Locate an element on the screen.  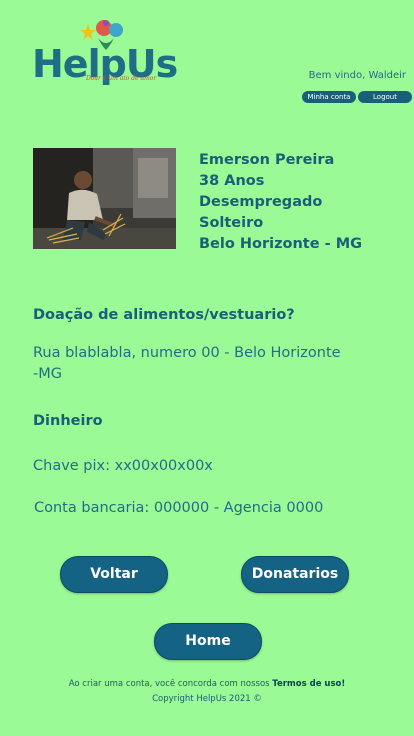
beneficiary-employment: Desempregado is located at coordinates (261, 202).